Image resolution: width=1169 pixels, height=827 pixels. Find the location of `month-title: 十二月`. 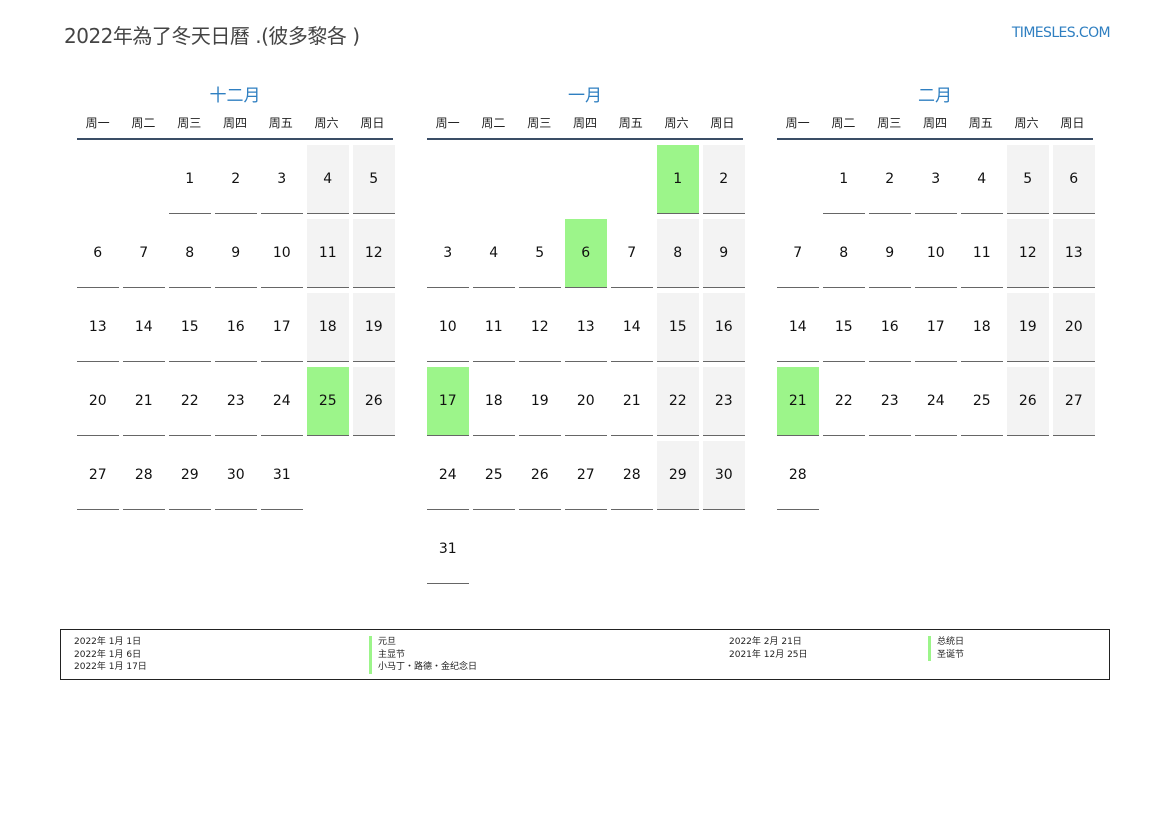

month-title: 十二月 is located at coordinates (235, 96).